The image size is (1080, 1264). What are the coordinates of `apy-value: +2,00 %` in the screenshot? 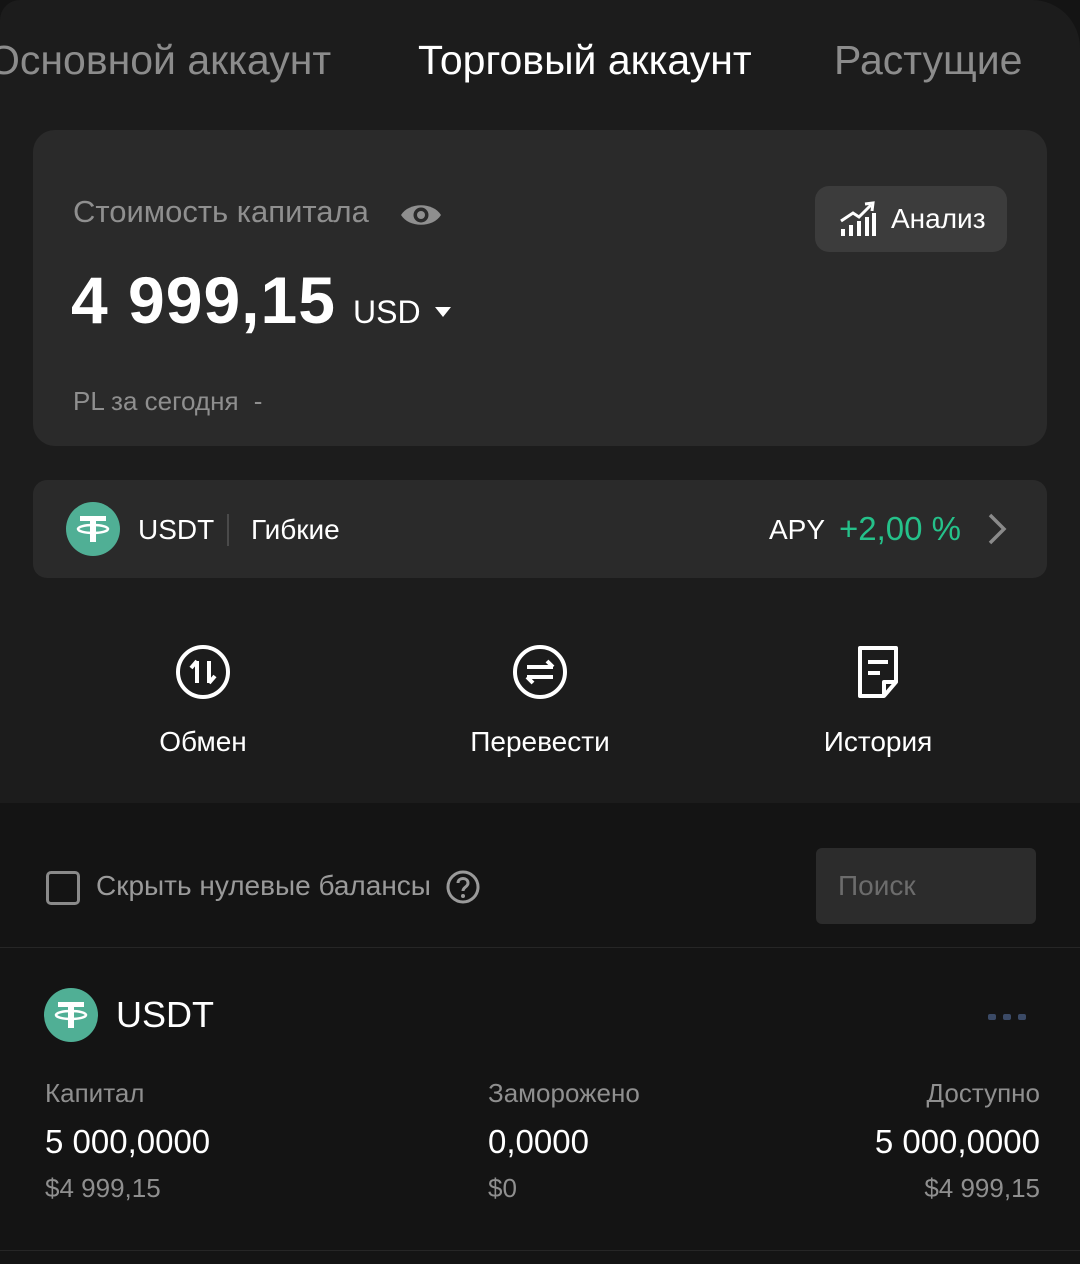 It's located at (900, 528).